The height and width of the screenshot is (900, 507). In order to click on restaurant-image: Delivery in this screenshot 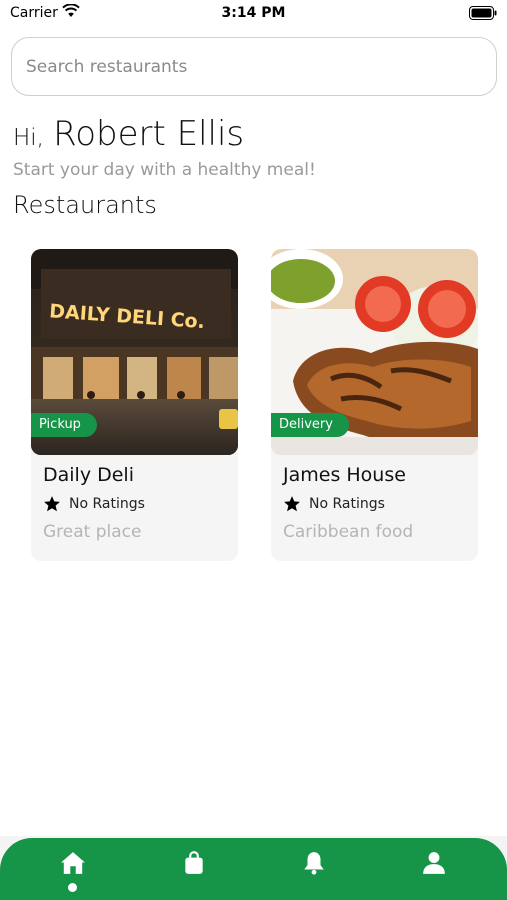, I will do `click(374, 352)`.